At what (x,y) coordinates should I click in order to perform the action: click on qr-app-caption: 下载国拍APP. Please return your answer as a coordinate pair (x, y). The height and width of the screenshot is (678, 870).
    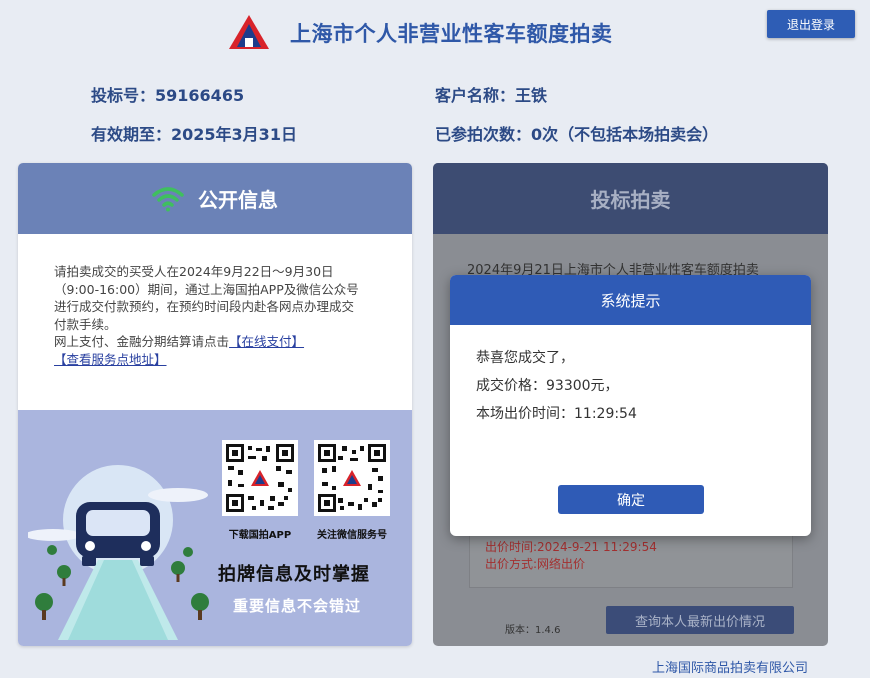
    Looking at the image, I should click on (260, 535).